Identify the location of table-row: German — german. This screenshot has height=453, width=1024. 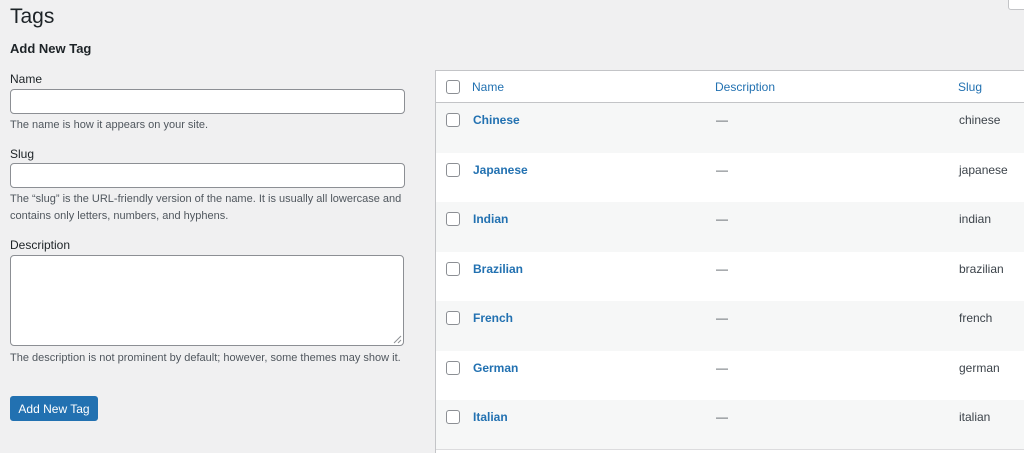
(730, 376).